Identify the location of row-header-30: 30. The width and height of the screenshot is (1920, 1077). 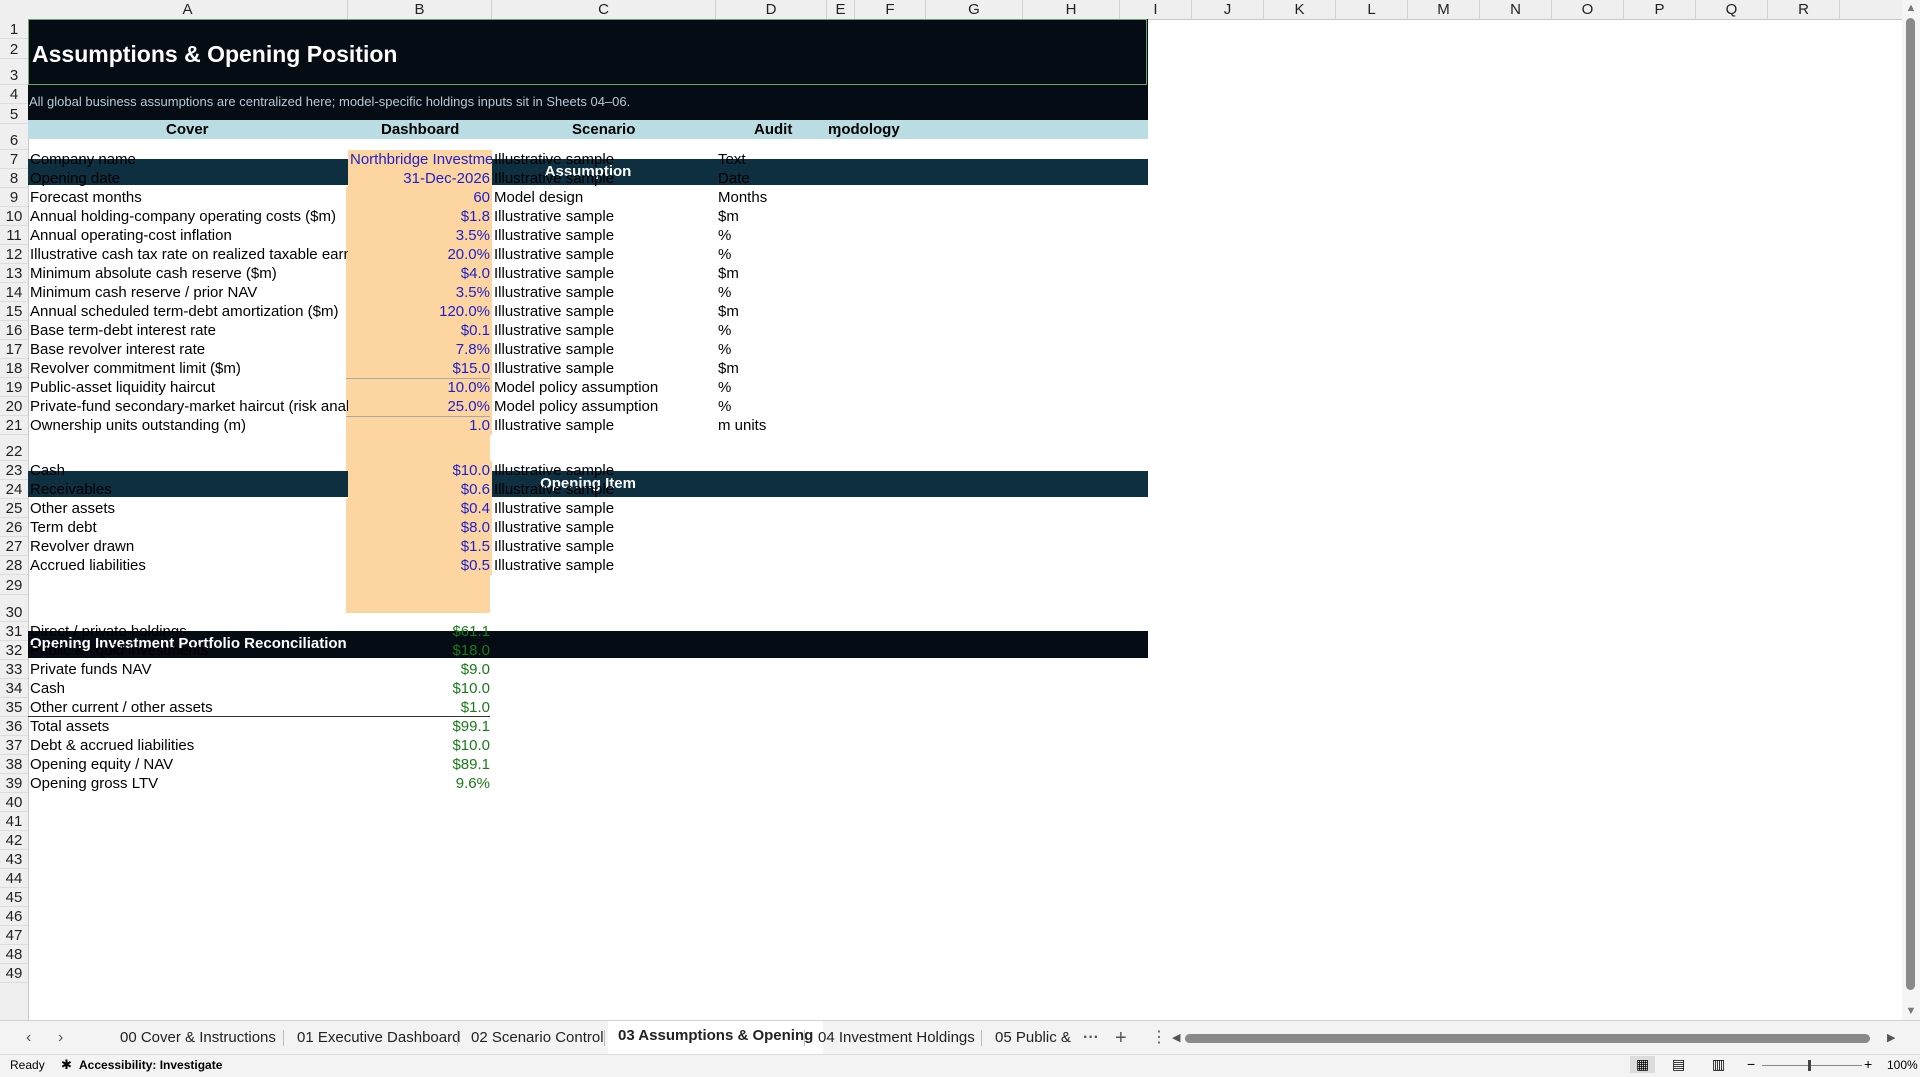
(14, 608).